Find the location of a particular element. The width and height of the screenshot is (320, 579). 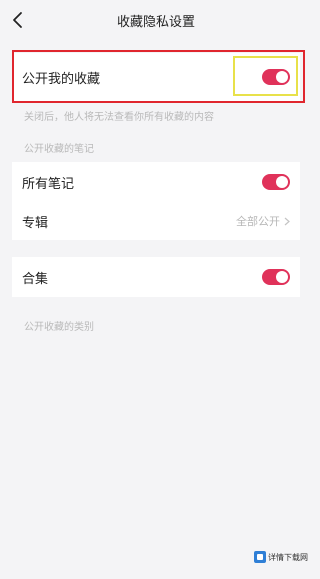

page-title: 收藏隐私设置 is located at coordinates (155, 22).